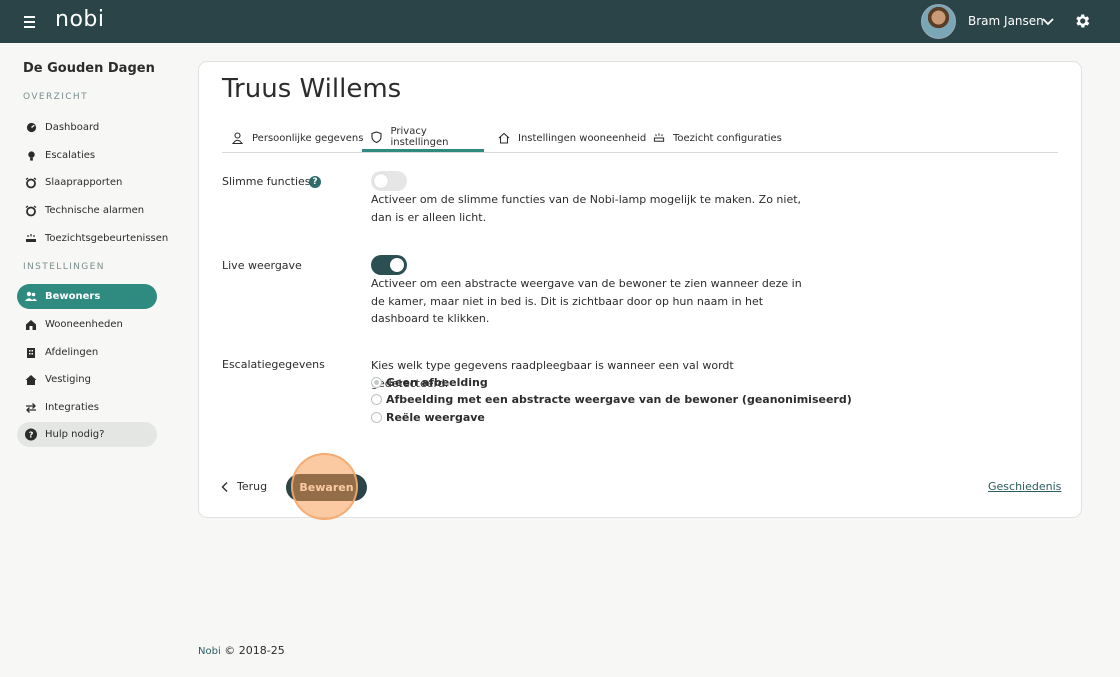 This screenshot has height=677, width=1120. I want to click on sidebar-item-vestiging: Vestiging, so click(87, 379).